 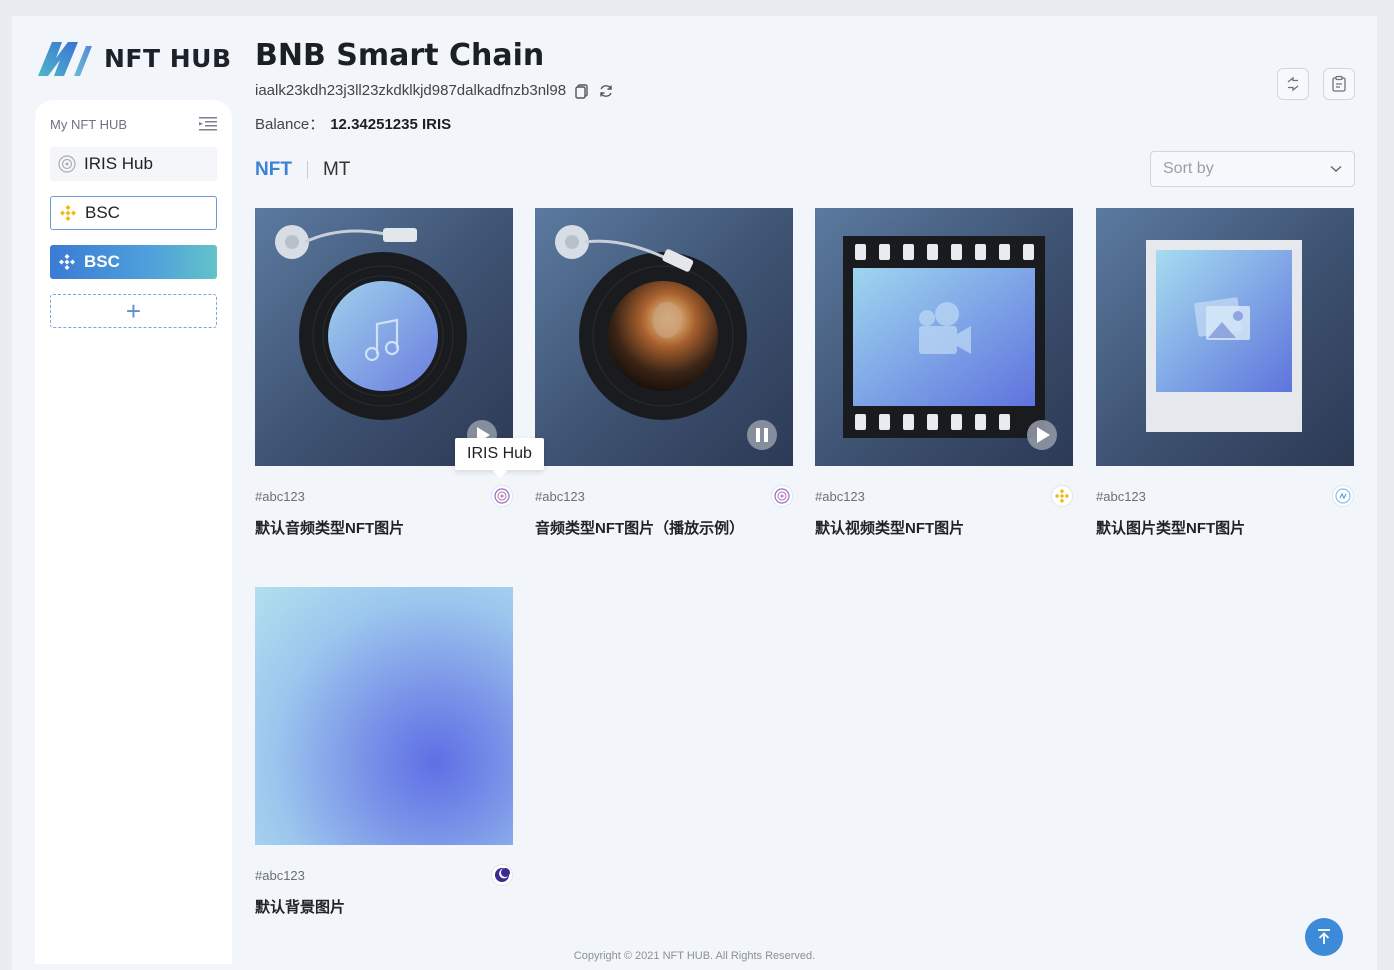 I want to click on transfer-icon, so click(x=1293, y=84).